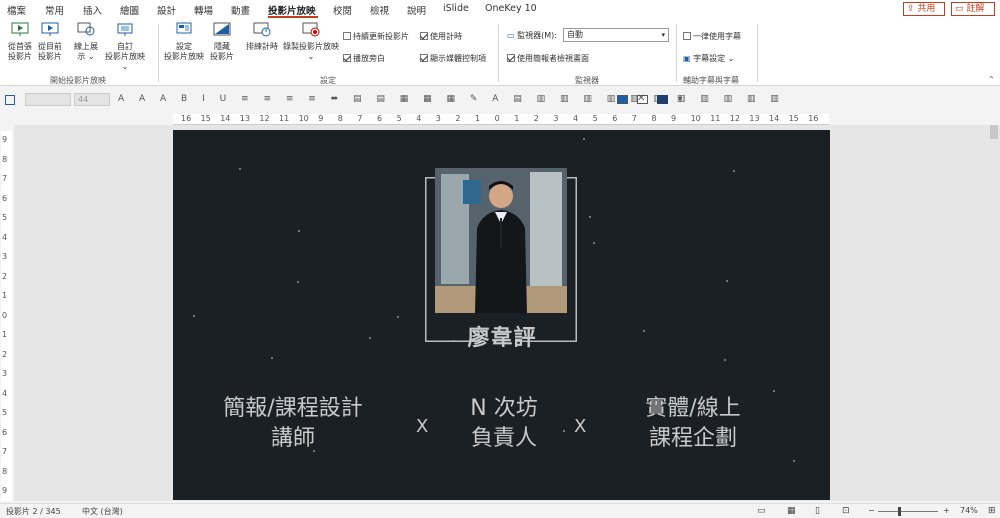  Describe the element at coordinates (946, 510) in the screenshot. I see `zoom-in-icon: +` at that location.